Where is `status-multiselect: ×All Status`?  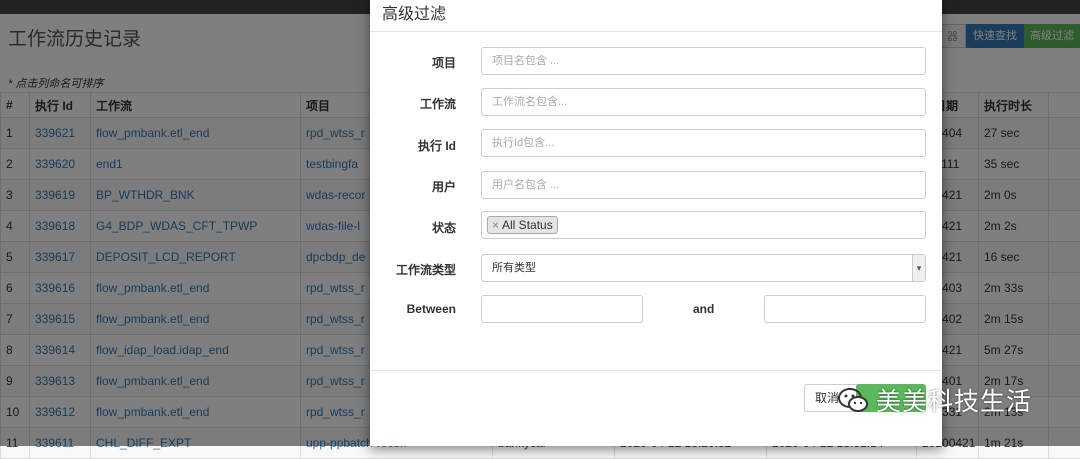
status-multiselect: ×All Status is located at coordinates (703, 225).